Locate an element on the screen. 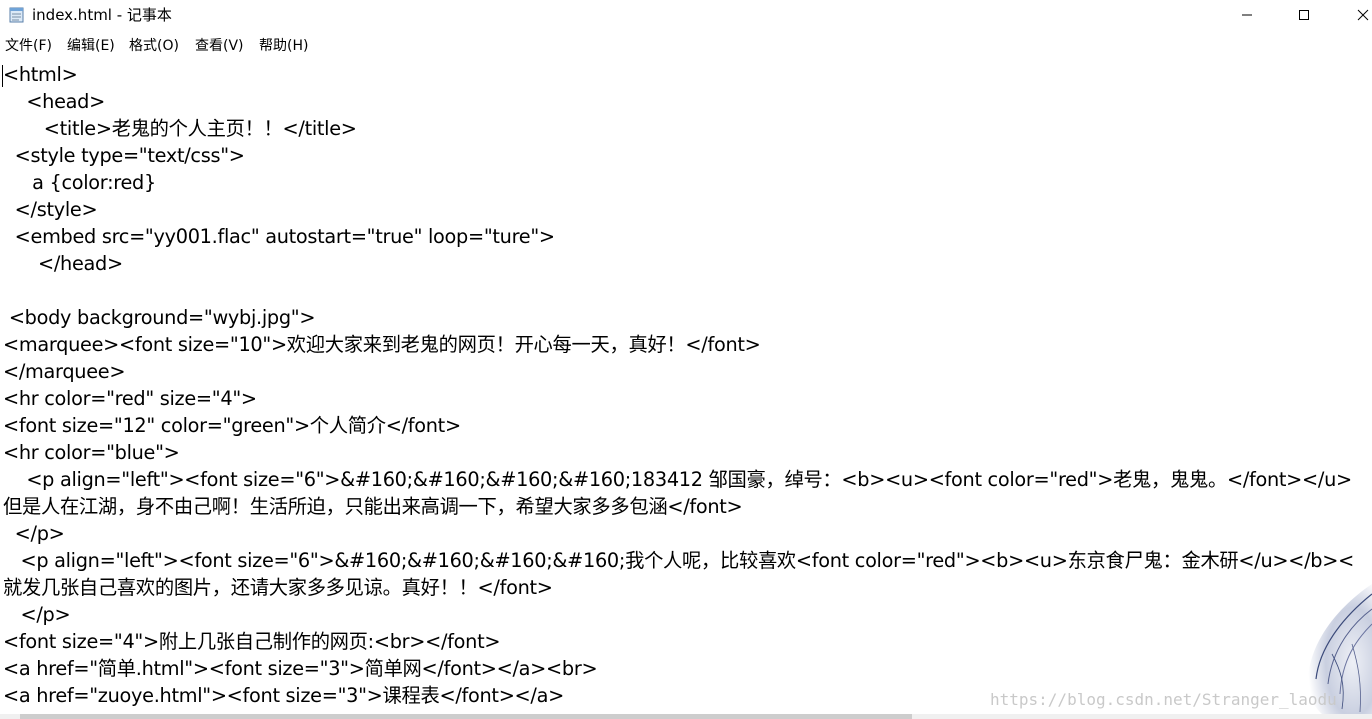 The width and height of the screenshot is (1372, 719). menu-help: 帮助(H) is located at coordinates (283, 46).